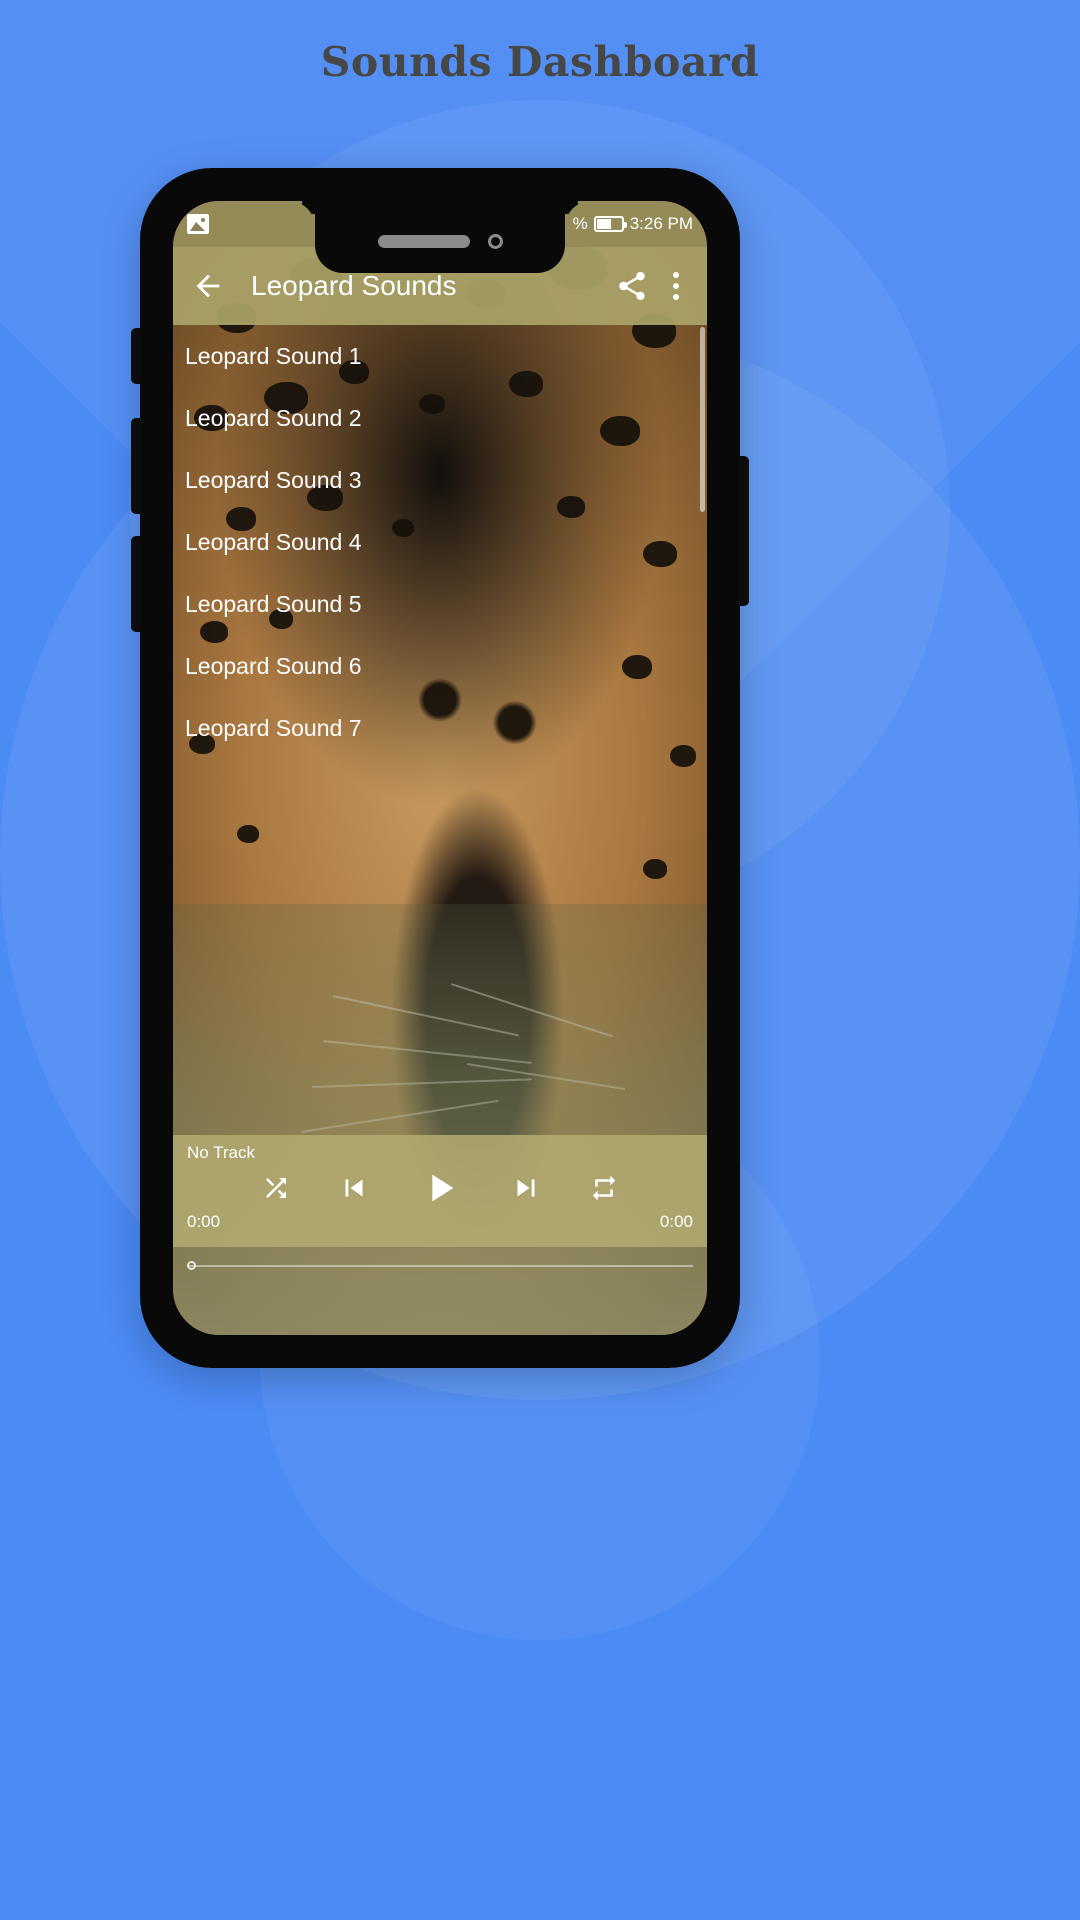 The image size is (1080, 1920). I want to click on list-item-label: Leopard Sound 6, so click(273, 665).